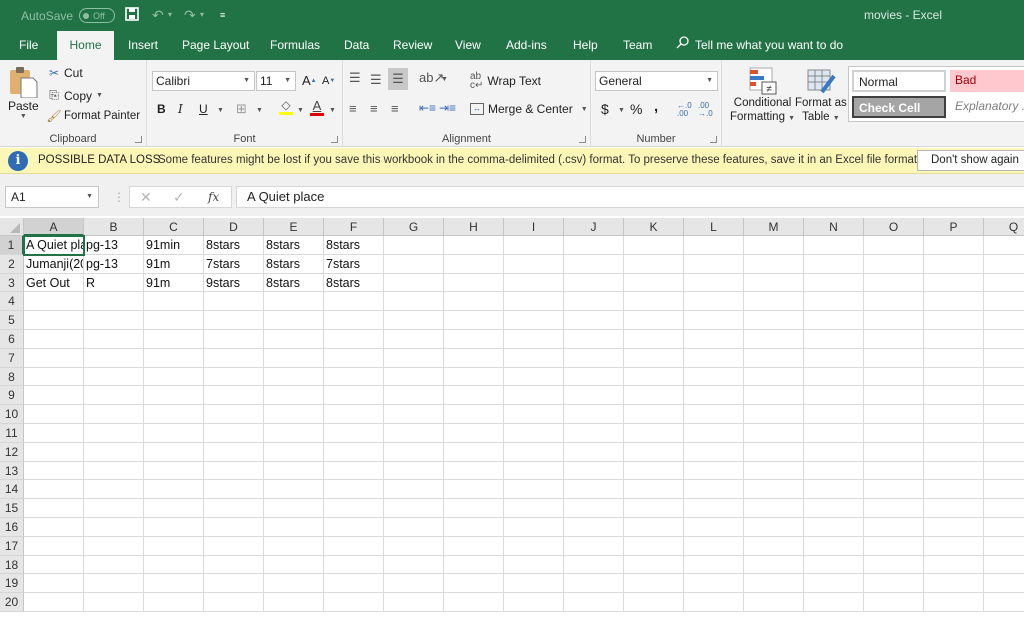  Describe the element at coordinates (654, 320) in the screenshot. I see `cell-k5` at that location.